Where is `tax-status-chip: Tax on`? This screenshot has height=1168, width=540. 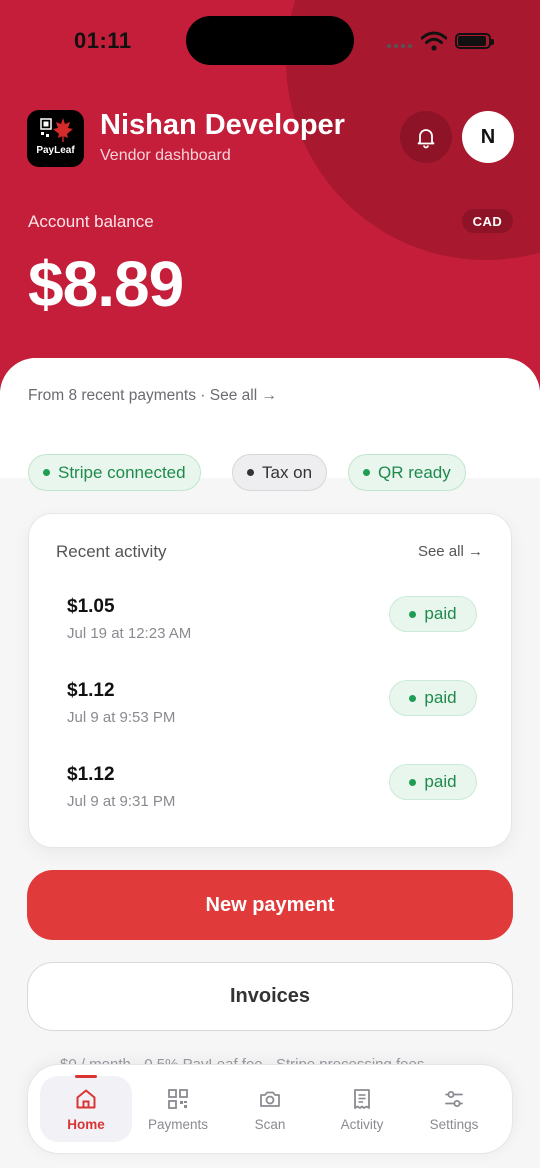
tax-status-chip: Tax on is located at coordinates (280, 472).